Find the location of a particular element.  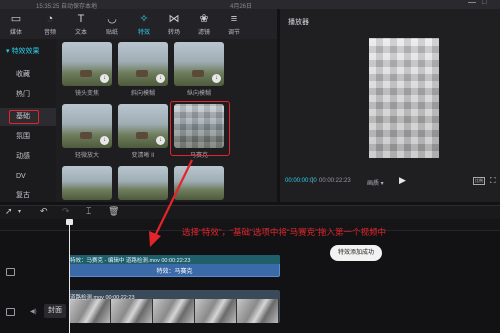

video-clip-info: 道路检测.mov 00:00:22:23 is located at coordinates (102, 298).